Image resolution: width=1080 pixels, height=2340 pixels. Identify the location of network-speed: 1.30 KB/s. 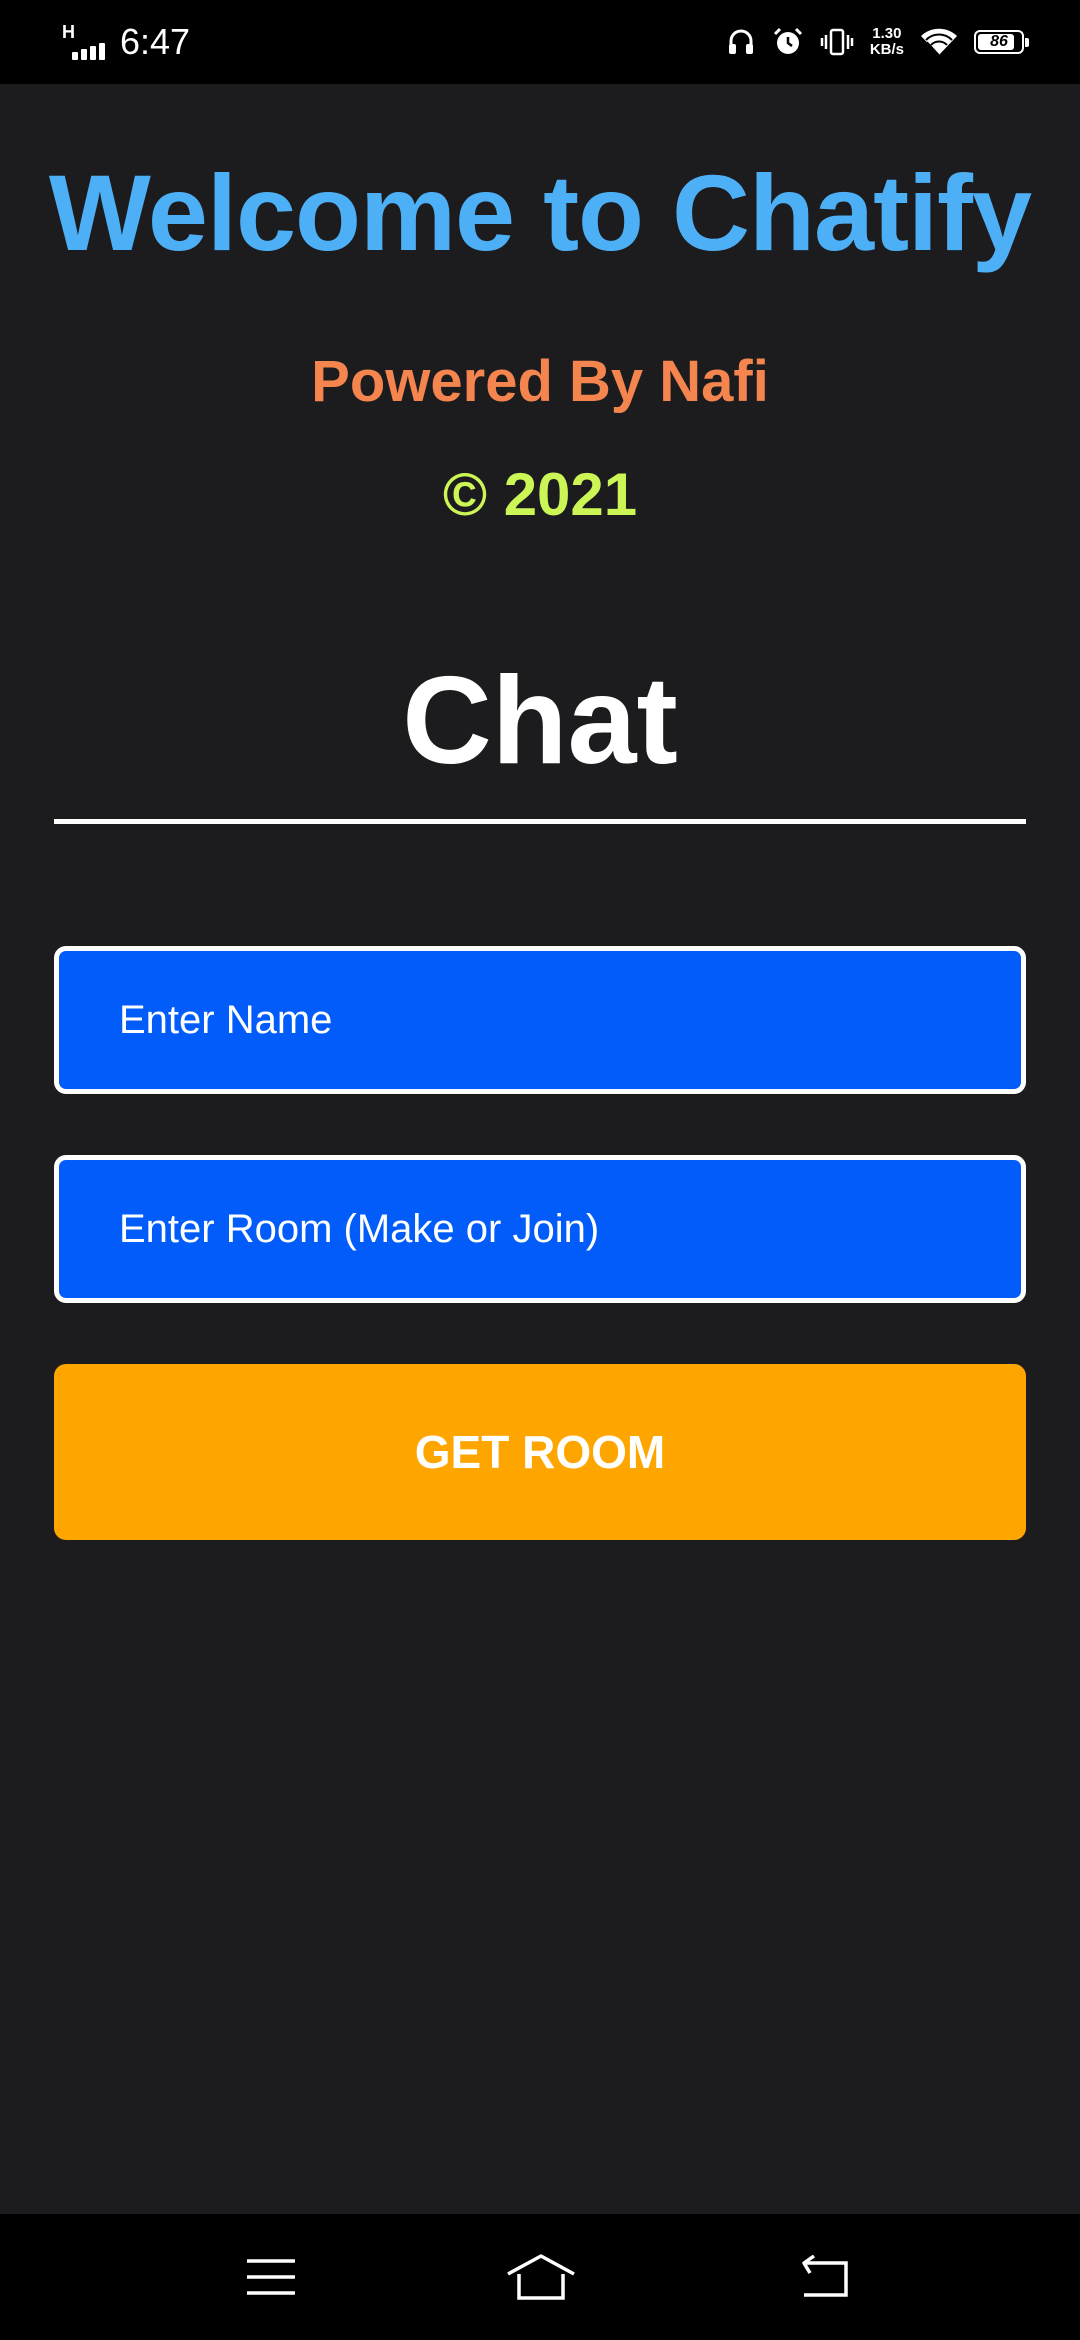
(887, 42).